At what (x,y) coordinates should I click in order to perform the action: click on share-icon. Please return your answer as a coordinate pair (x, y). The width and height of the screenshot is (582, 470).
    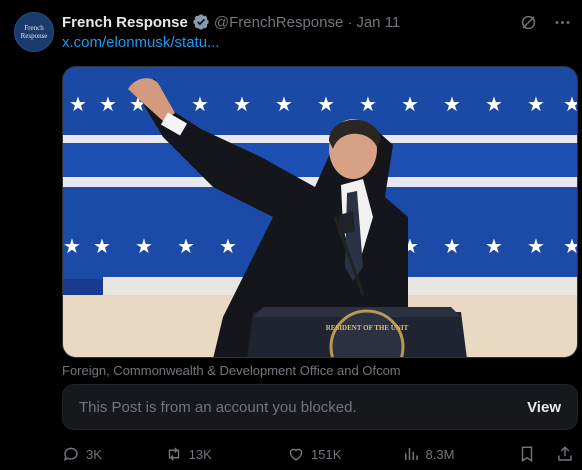
    Looking at the image, I should click on (565, 454).